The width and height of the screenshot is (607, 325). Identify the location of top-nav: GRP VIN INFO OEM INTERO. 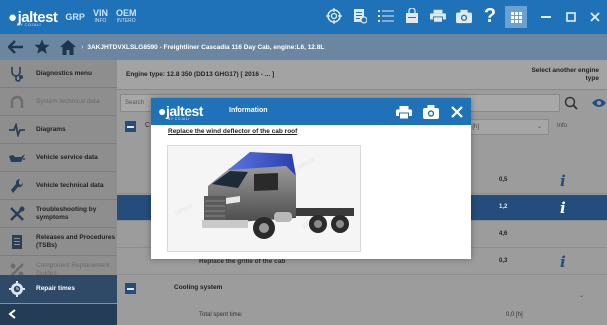
(100, 17).